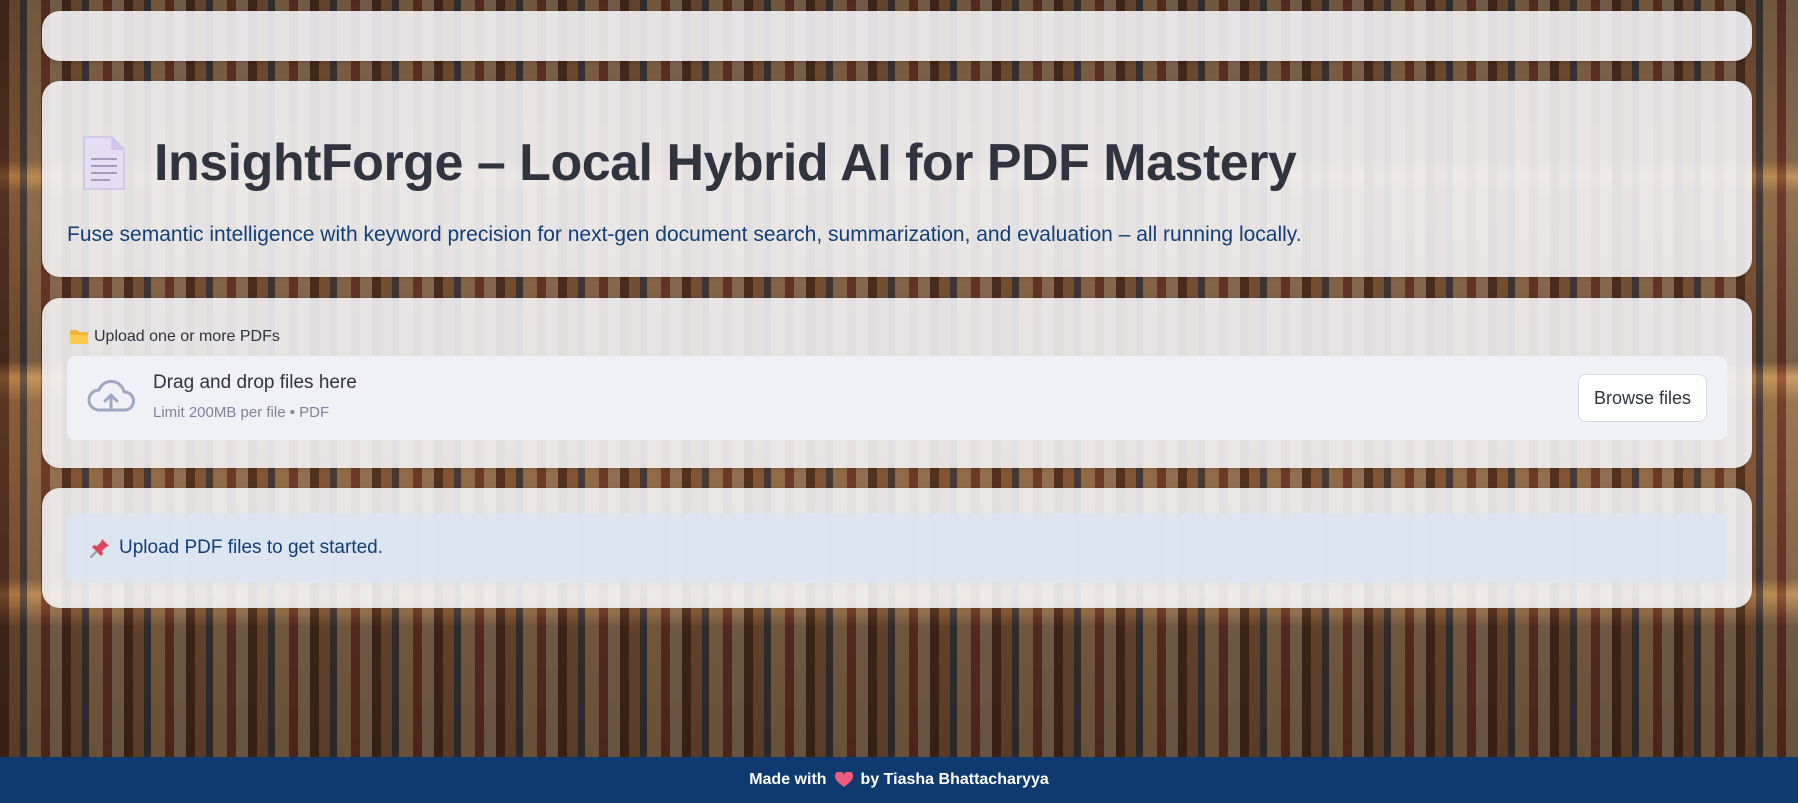 The image size is (1798, 803). Describe the element at coordinates (104, 163) in the screenshot. I see `document-icon` at that location.